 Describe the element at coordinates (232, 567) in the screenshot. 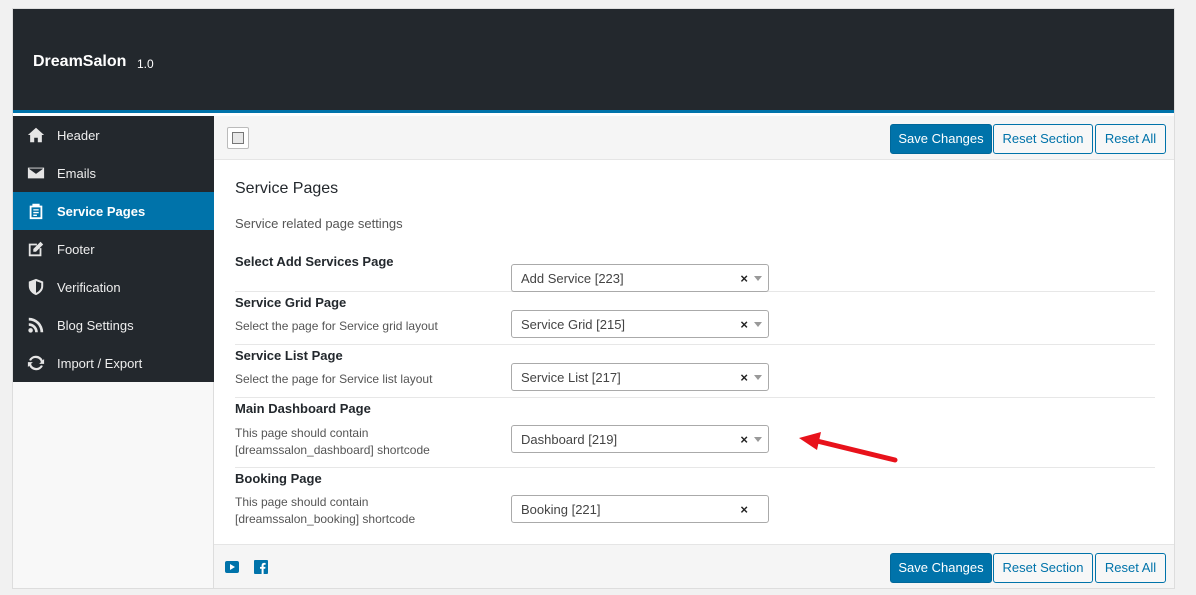

I see `youtube-icon` at that location.